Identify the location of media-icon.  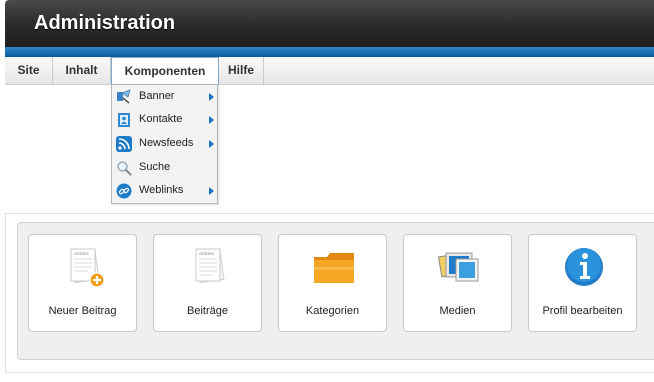
(458, 267).